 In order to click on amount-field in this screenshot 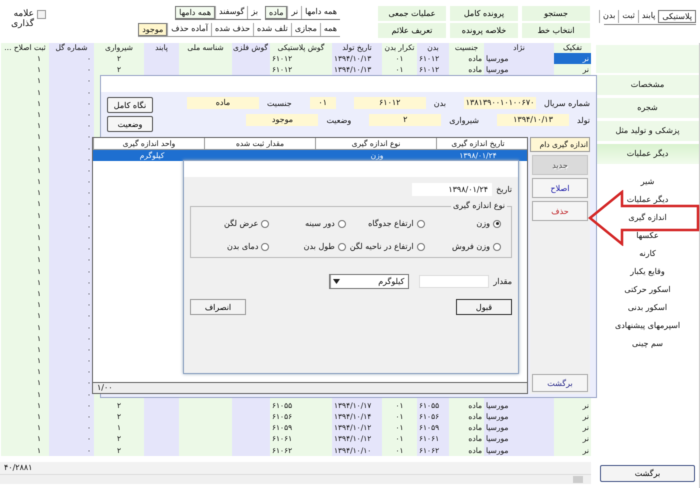, I will do `click(454, 281)`.